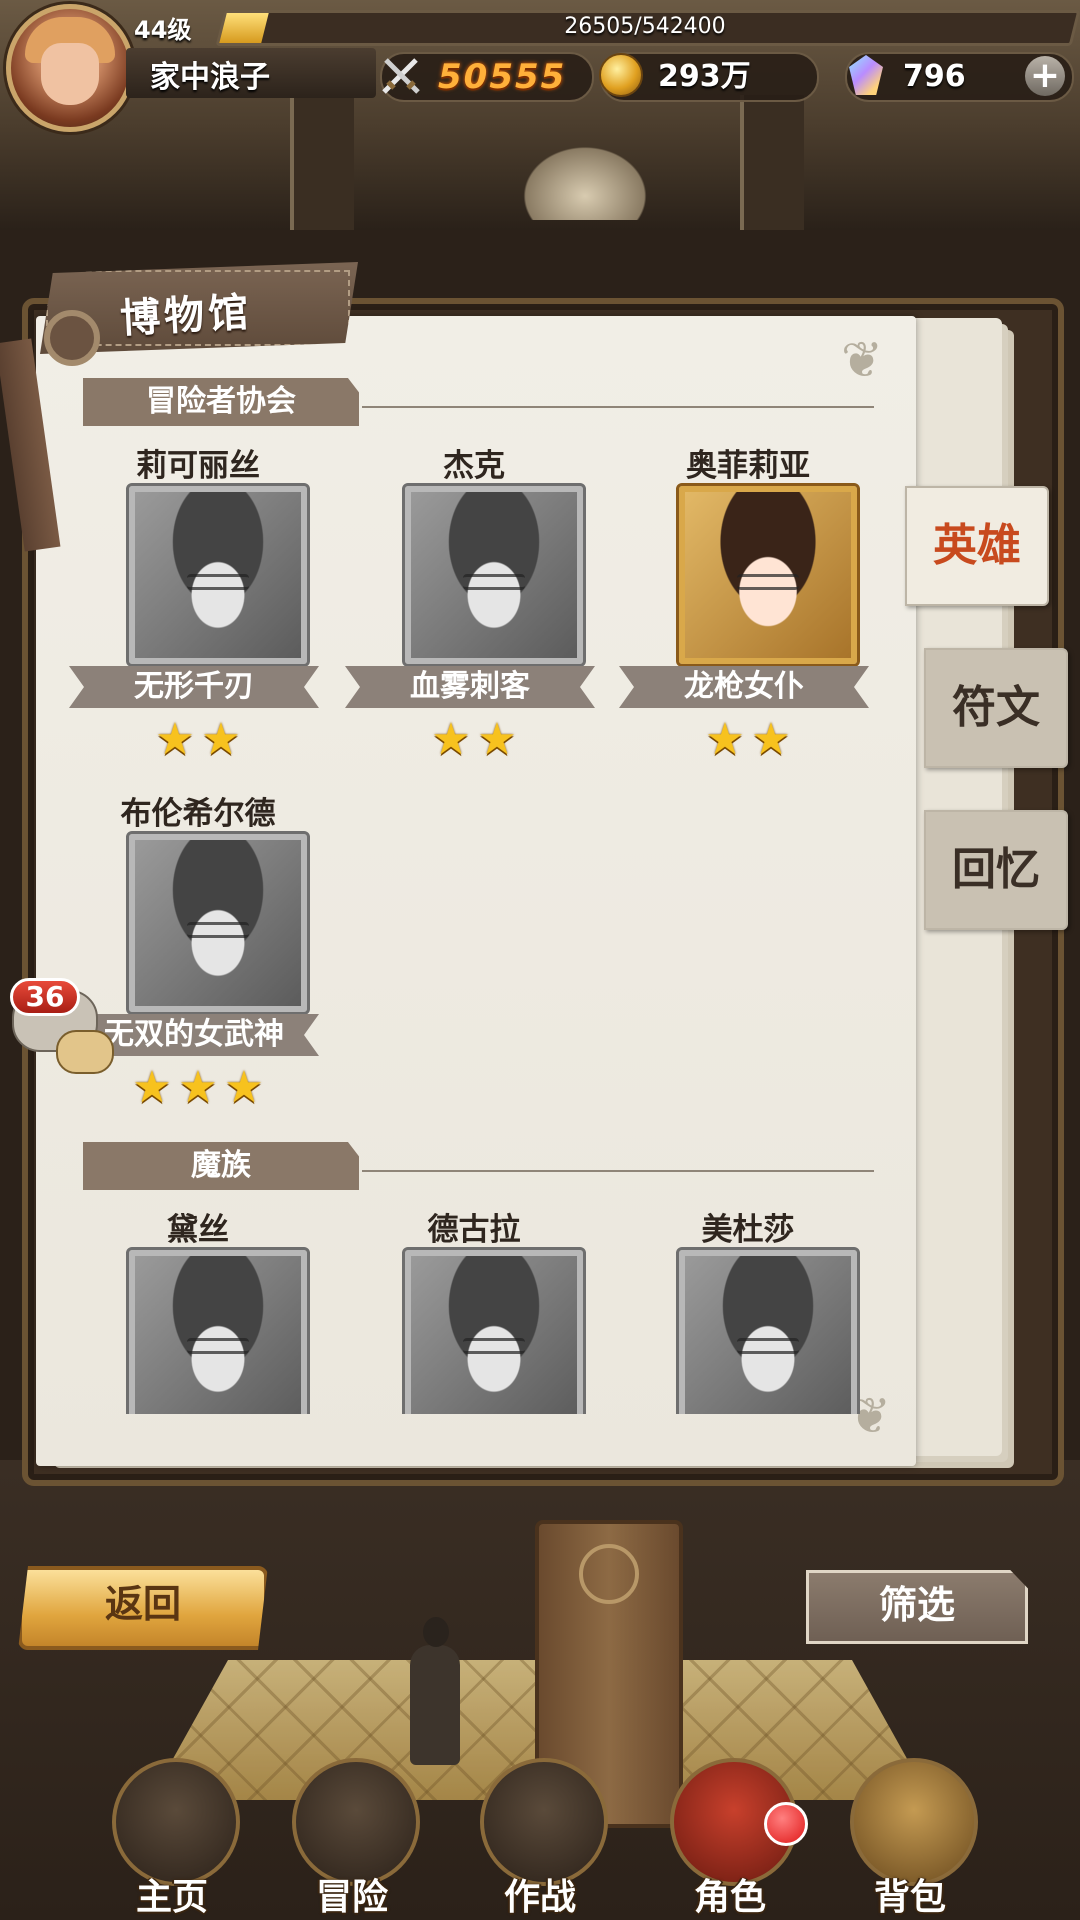  I want to click on hero-name: 布伦希尔德, so click(198, 814).